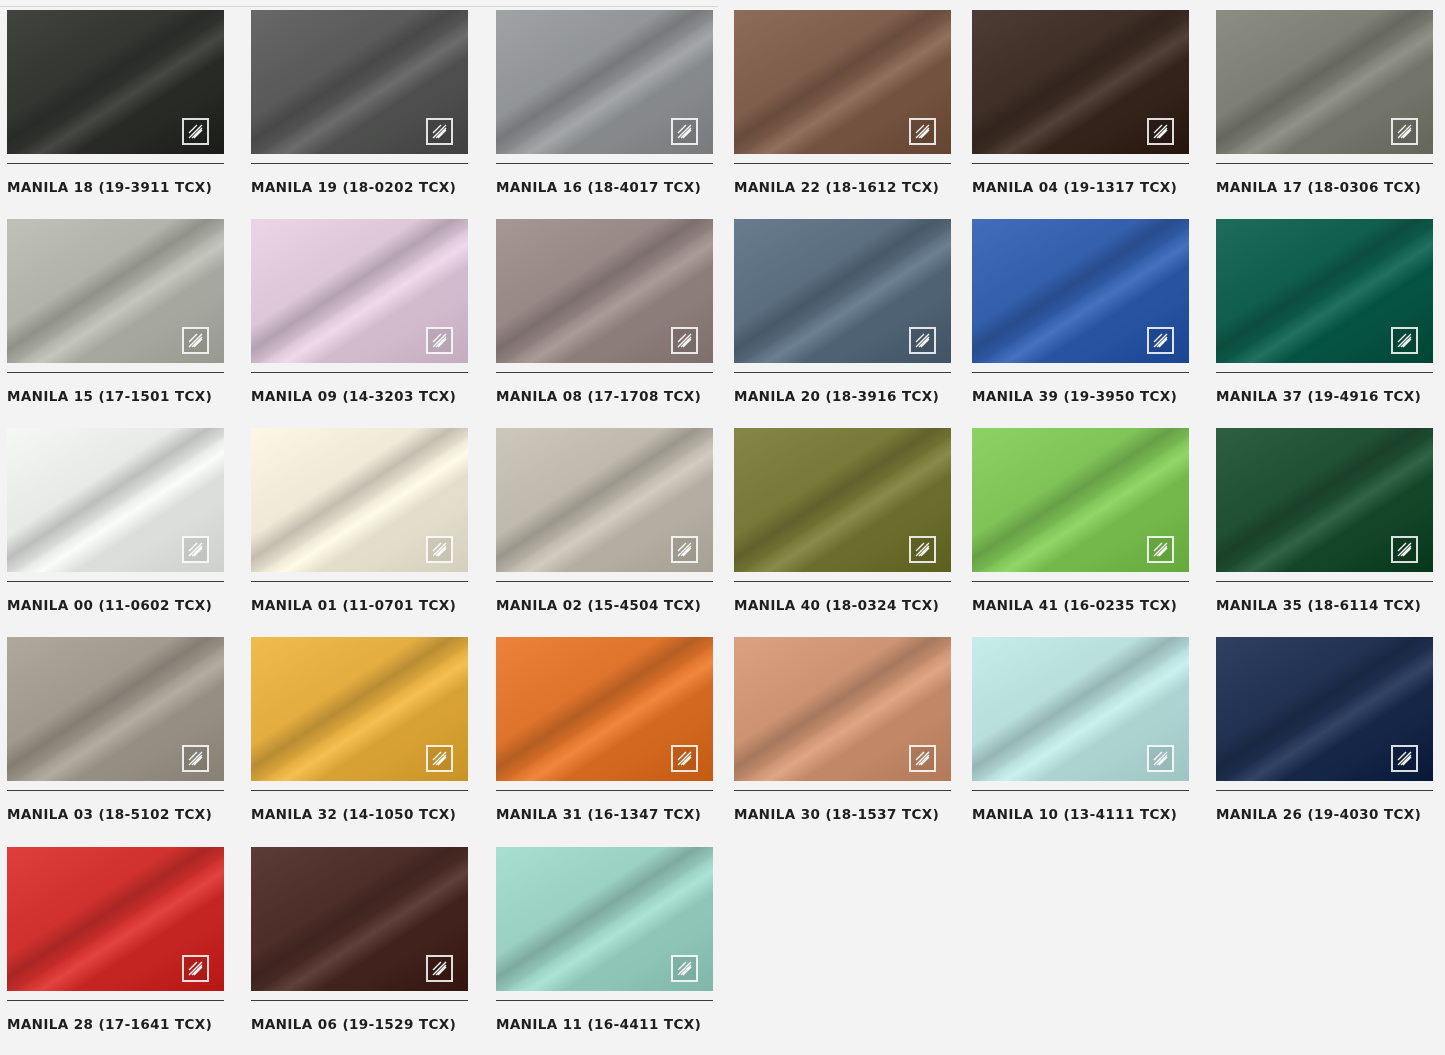  I want to click on swatch-card: MANILA 40 (18-0324 TCX), so click(842, 528).